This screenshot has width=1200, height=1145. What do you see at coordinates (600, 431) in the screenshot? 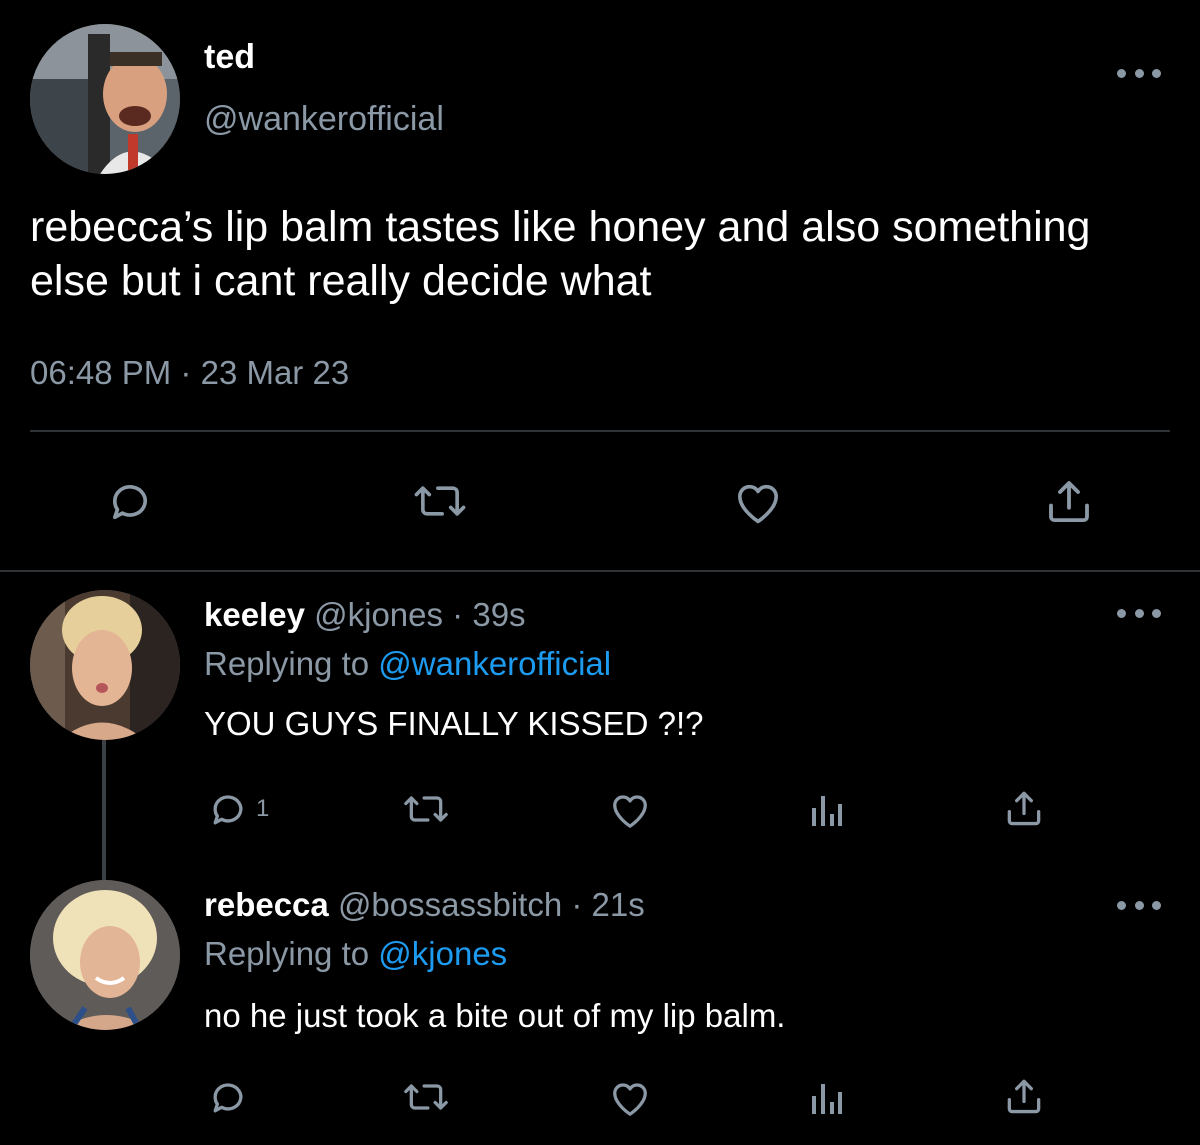
I see `divider` at bounding box center [600, 431].